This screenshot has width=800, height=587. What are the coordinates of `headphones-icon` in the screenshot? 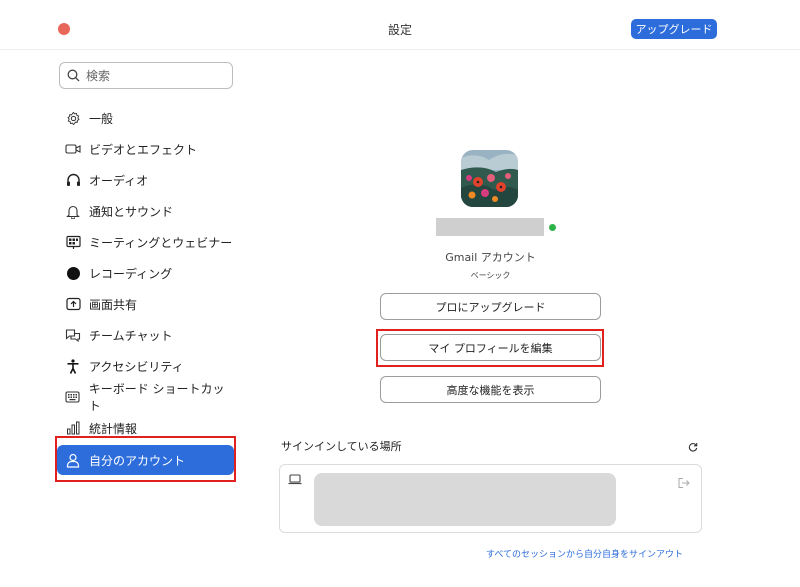 It's located at (73, 180).